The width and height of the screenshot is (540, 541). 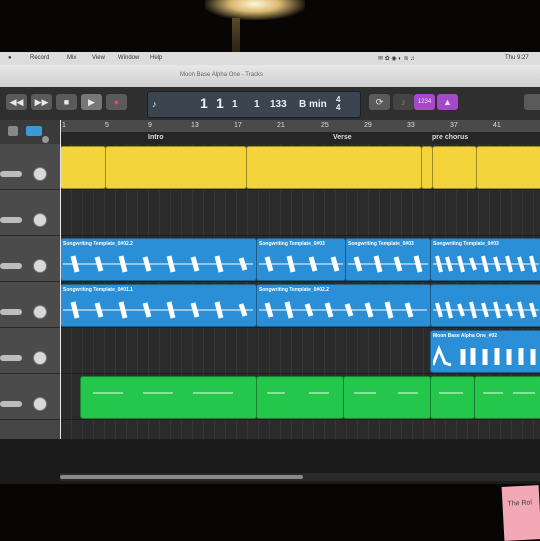 What do you see at coordinates (424, 102) in the screenshot?
I see `count-in-button: 1234` at bounding box center [424, 102].